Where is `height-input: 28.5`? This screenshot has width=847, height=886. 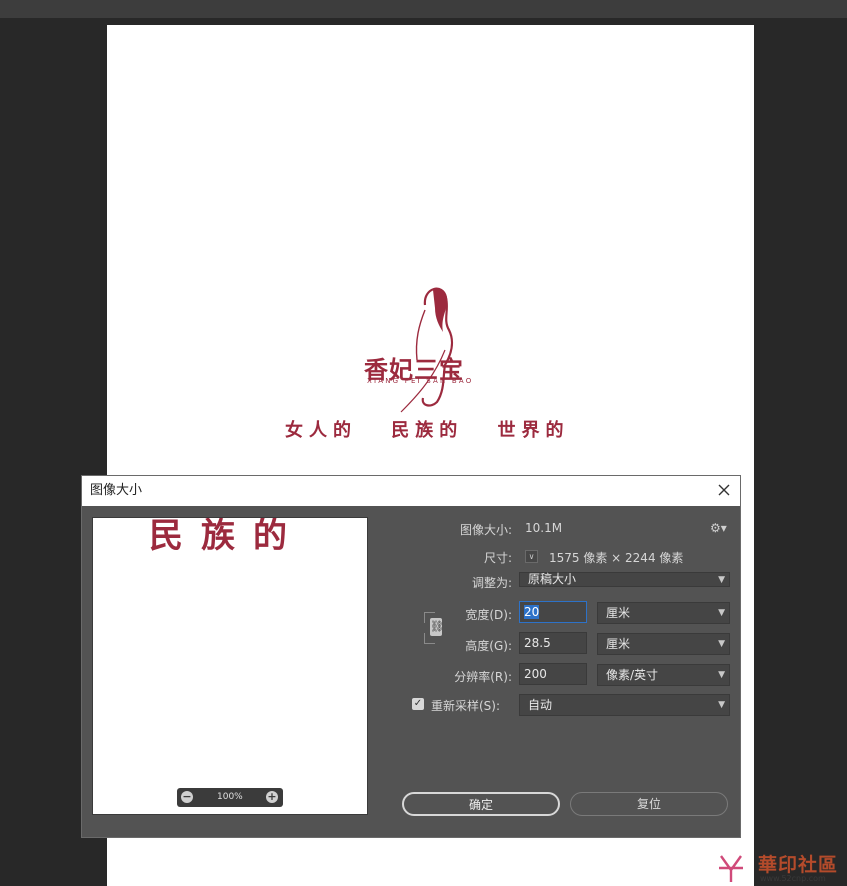 height-input: 28.5 is located at coordinates (553, 643).